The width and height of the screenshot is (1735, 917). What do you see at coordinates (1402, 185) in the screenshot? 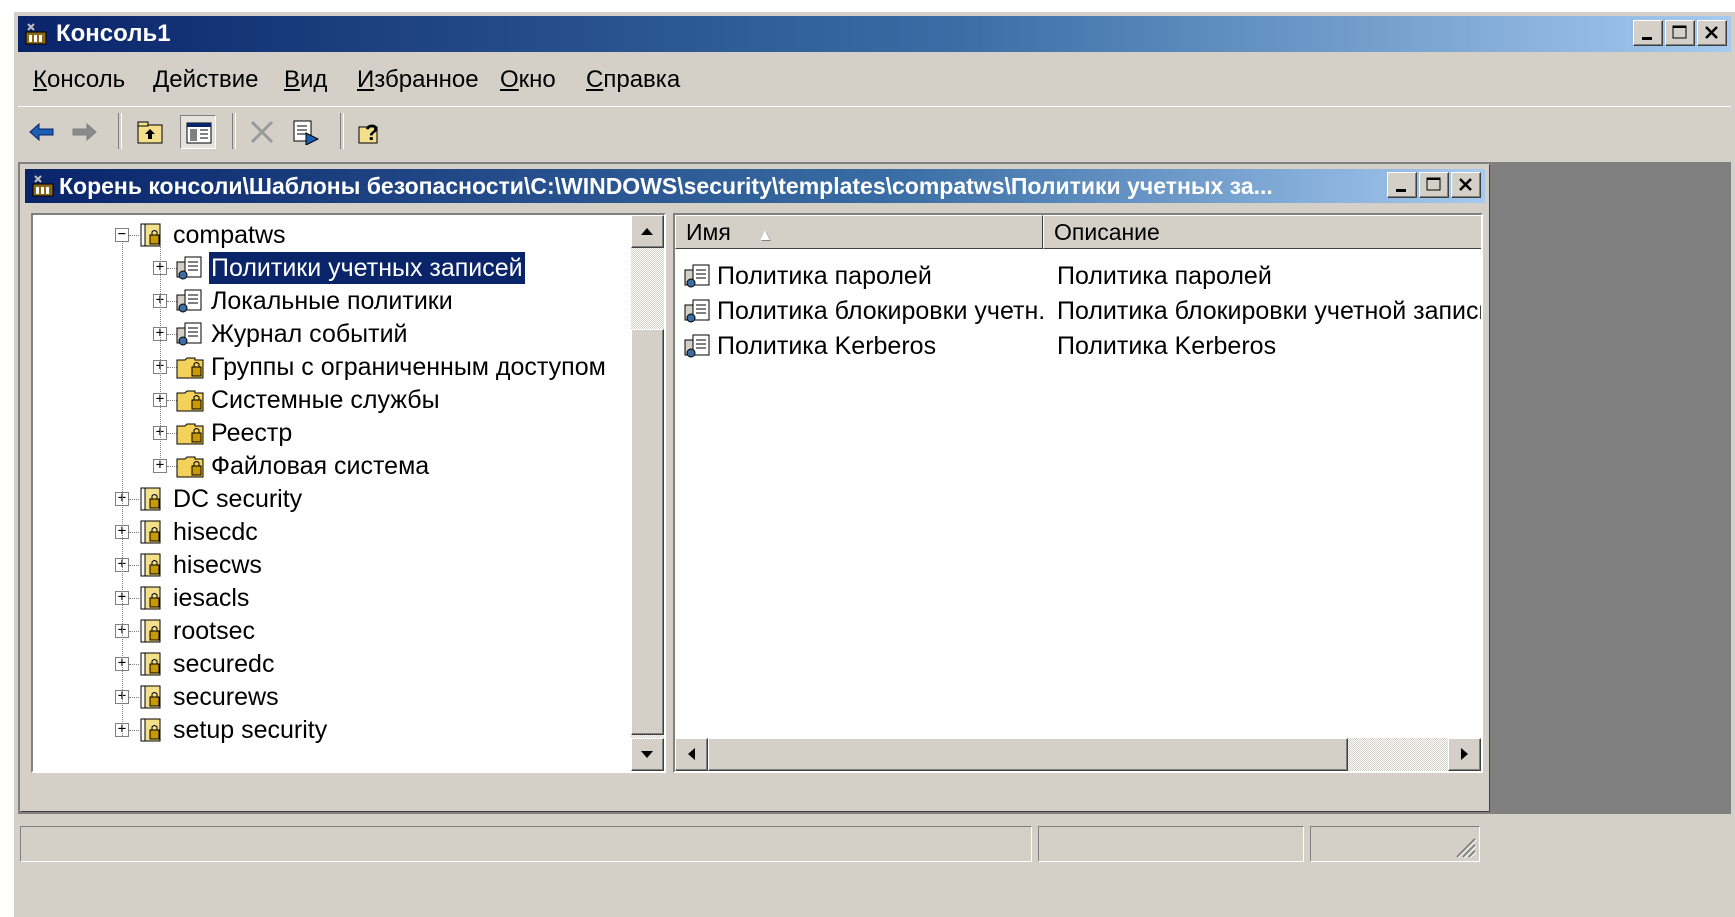
I see `child-minimize-button` at bounding box center [1402, 185].